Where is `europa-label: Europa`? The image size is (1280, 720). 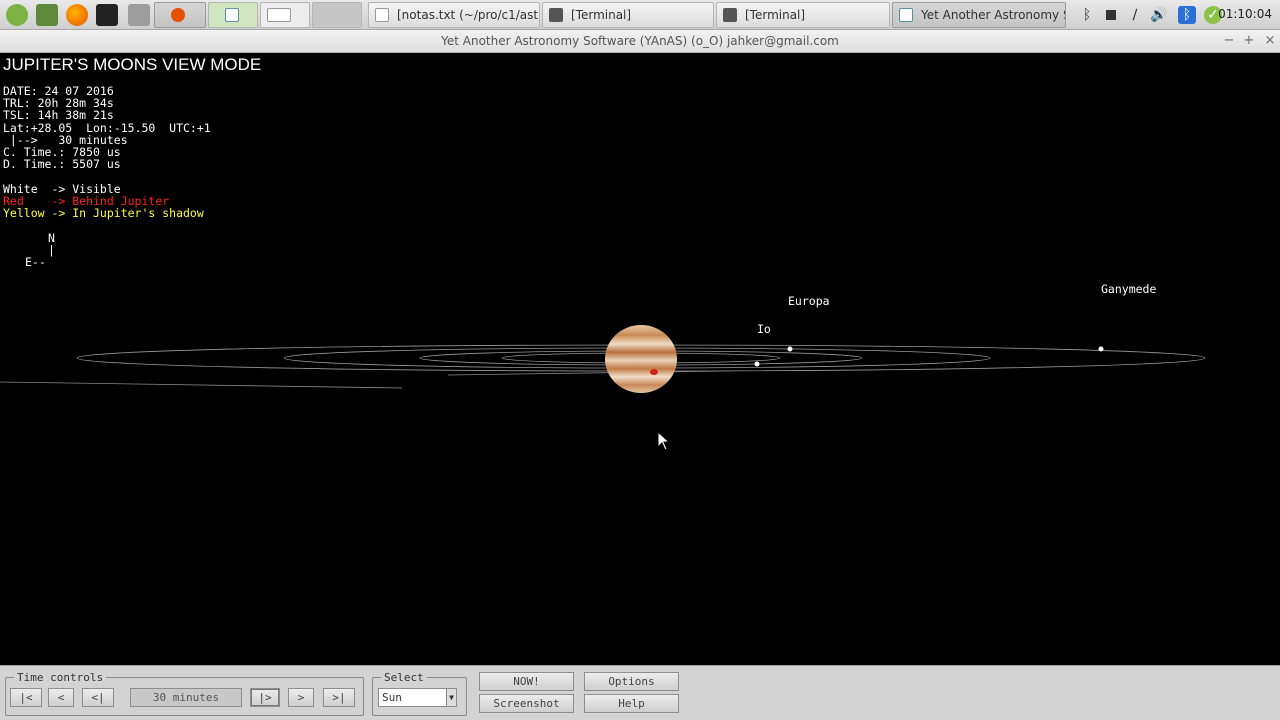
europa-label: Europa is located at coordinates (809, 301).